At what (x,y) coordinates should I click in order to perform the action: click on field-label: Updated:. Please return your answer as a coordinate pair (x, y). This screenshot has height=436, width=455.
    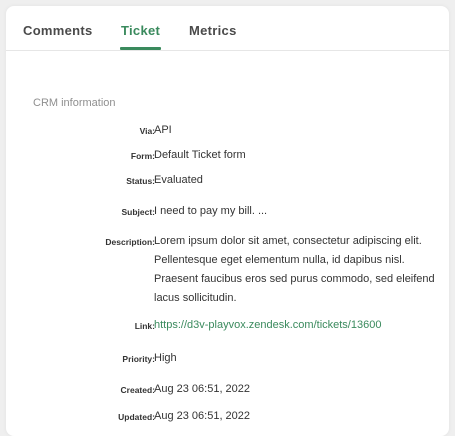
    Looking at the image, I should click on (136, 417).